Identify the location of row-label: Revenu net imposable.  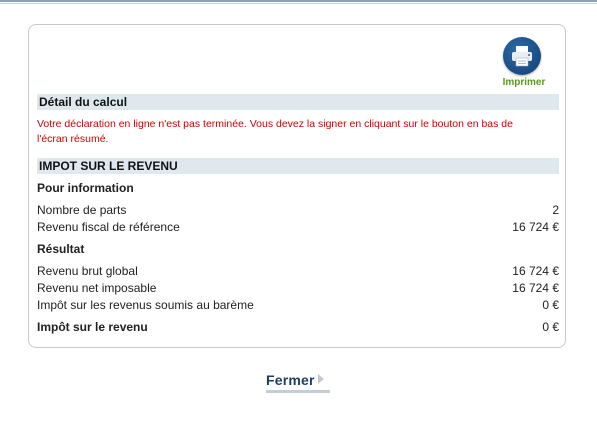
(97, 288).